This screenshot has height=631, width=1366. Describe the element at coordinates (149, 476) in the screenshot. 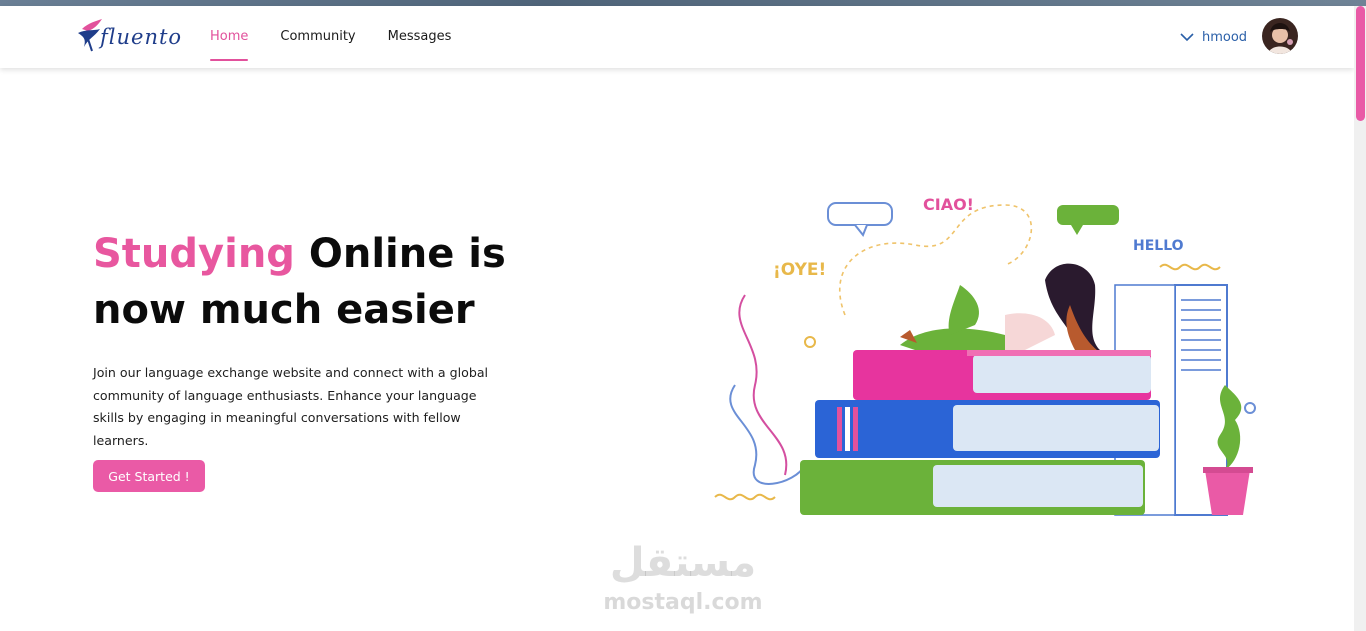

I see `get-started-button: Get Started !` at that location.